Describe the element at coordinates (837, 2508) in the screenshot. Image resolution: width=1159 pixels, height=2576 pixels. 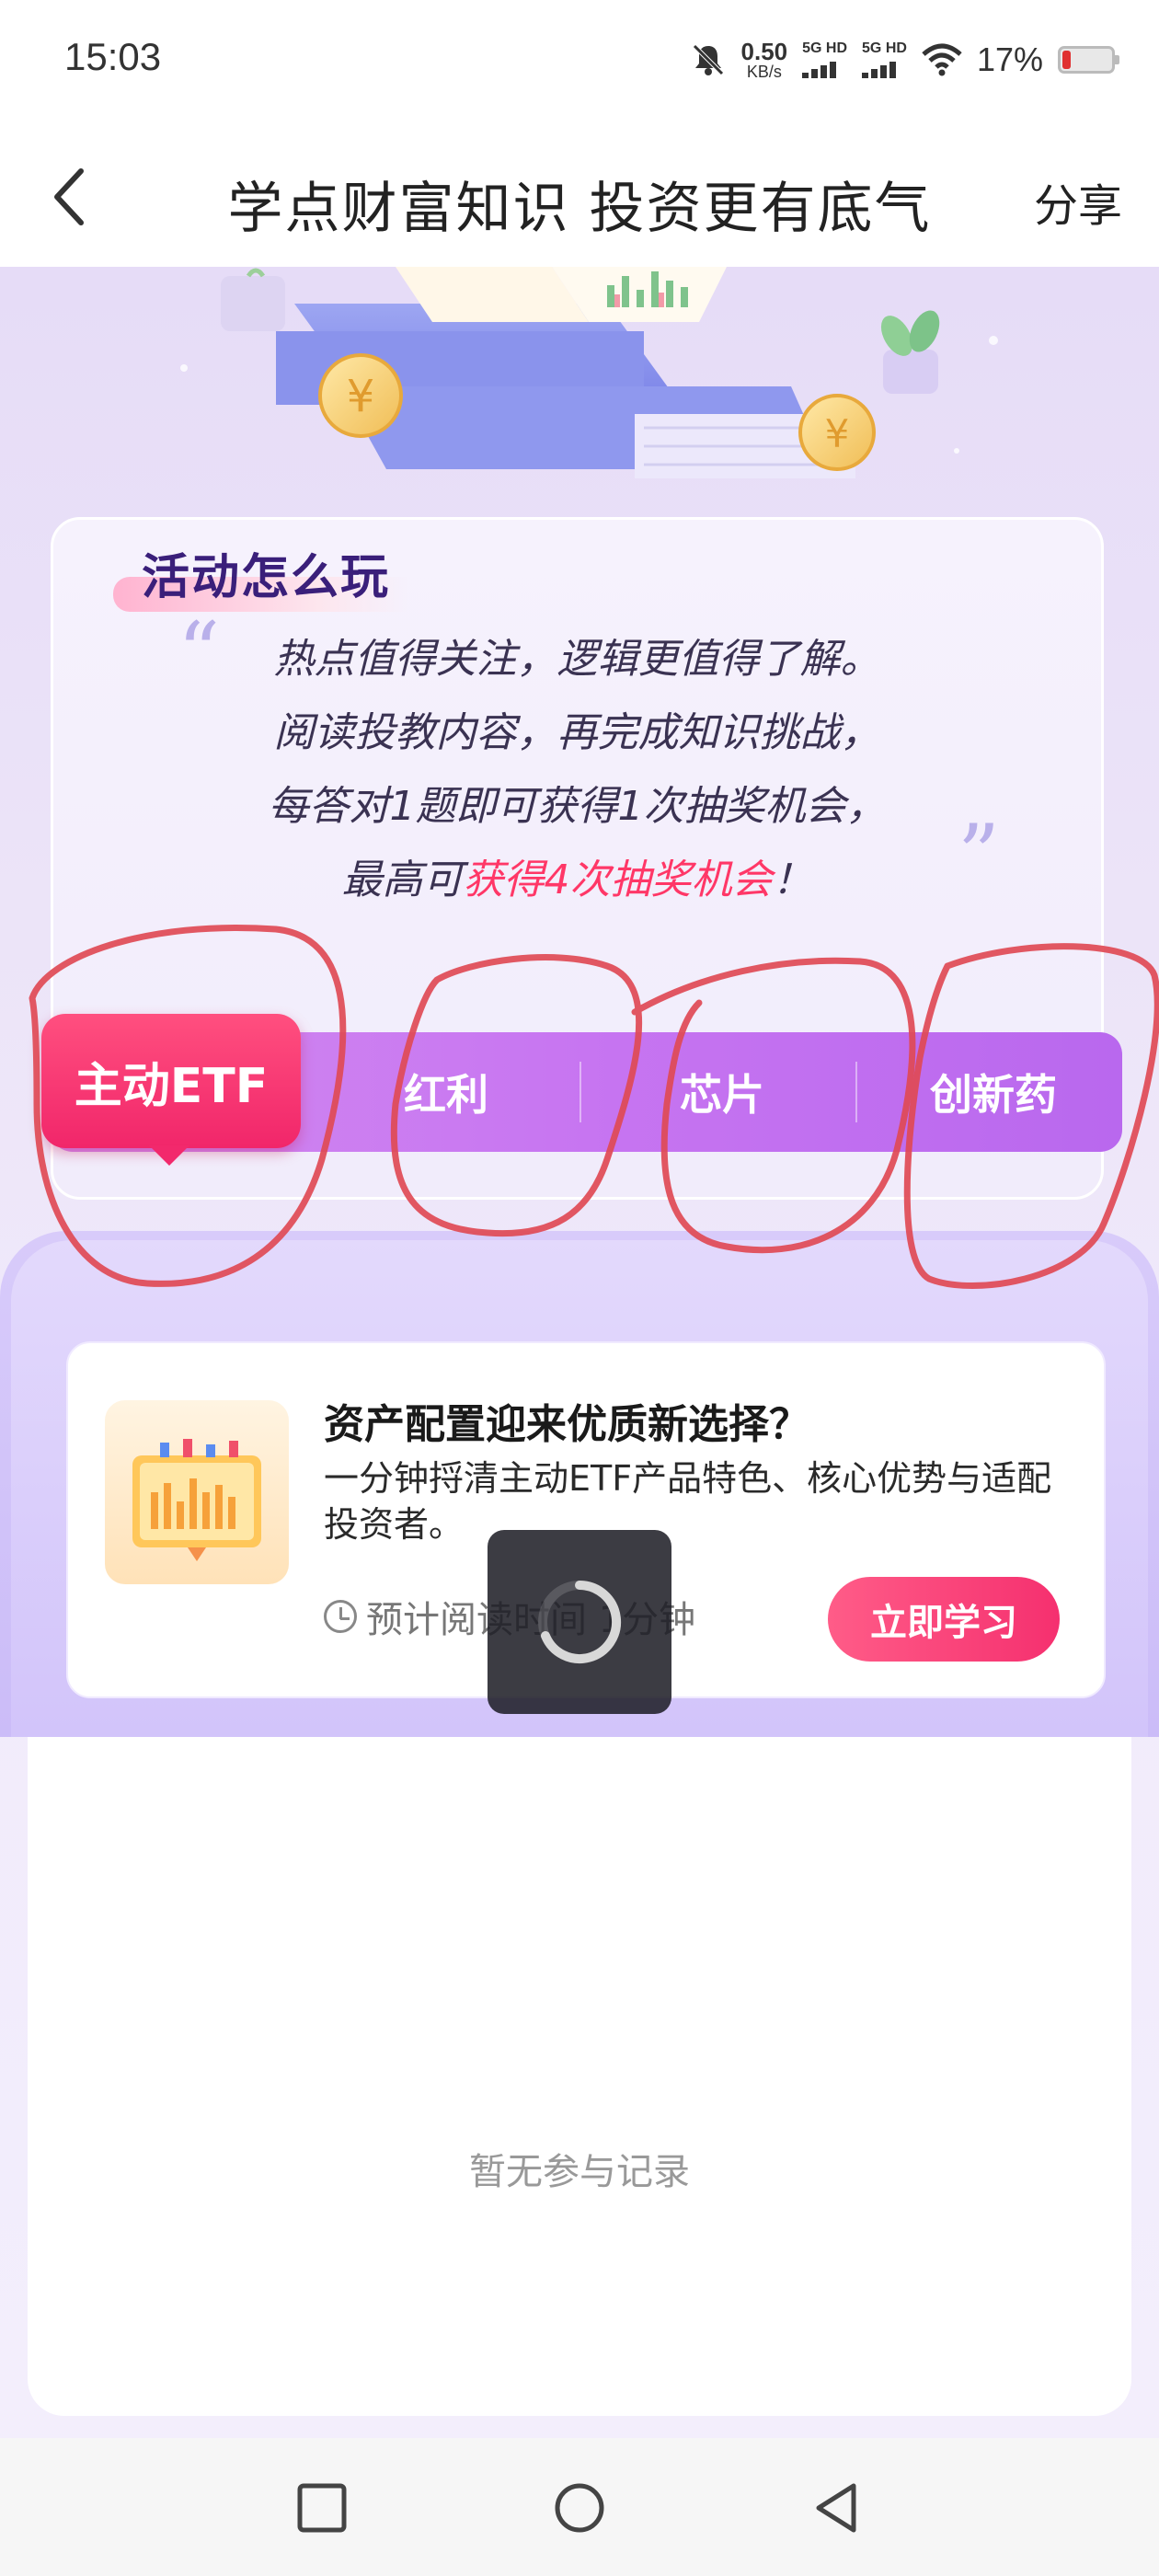
I see `back-triangle-icon` at that location.